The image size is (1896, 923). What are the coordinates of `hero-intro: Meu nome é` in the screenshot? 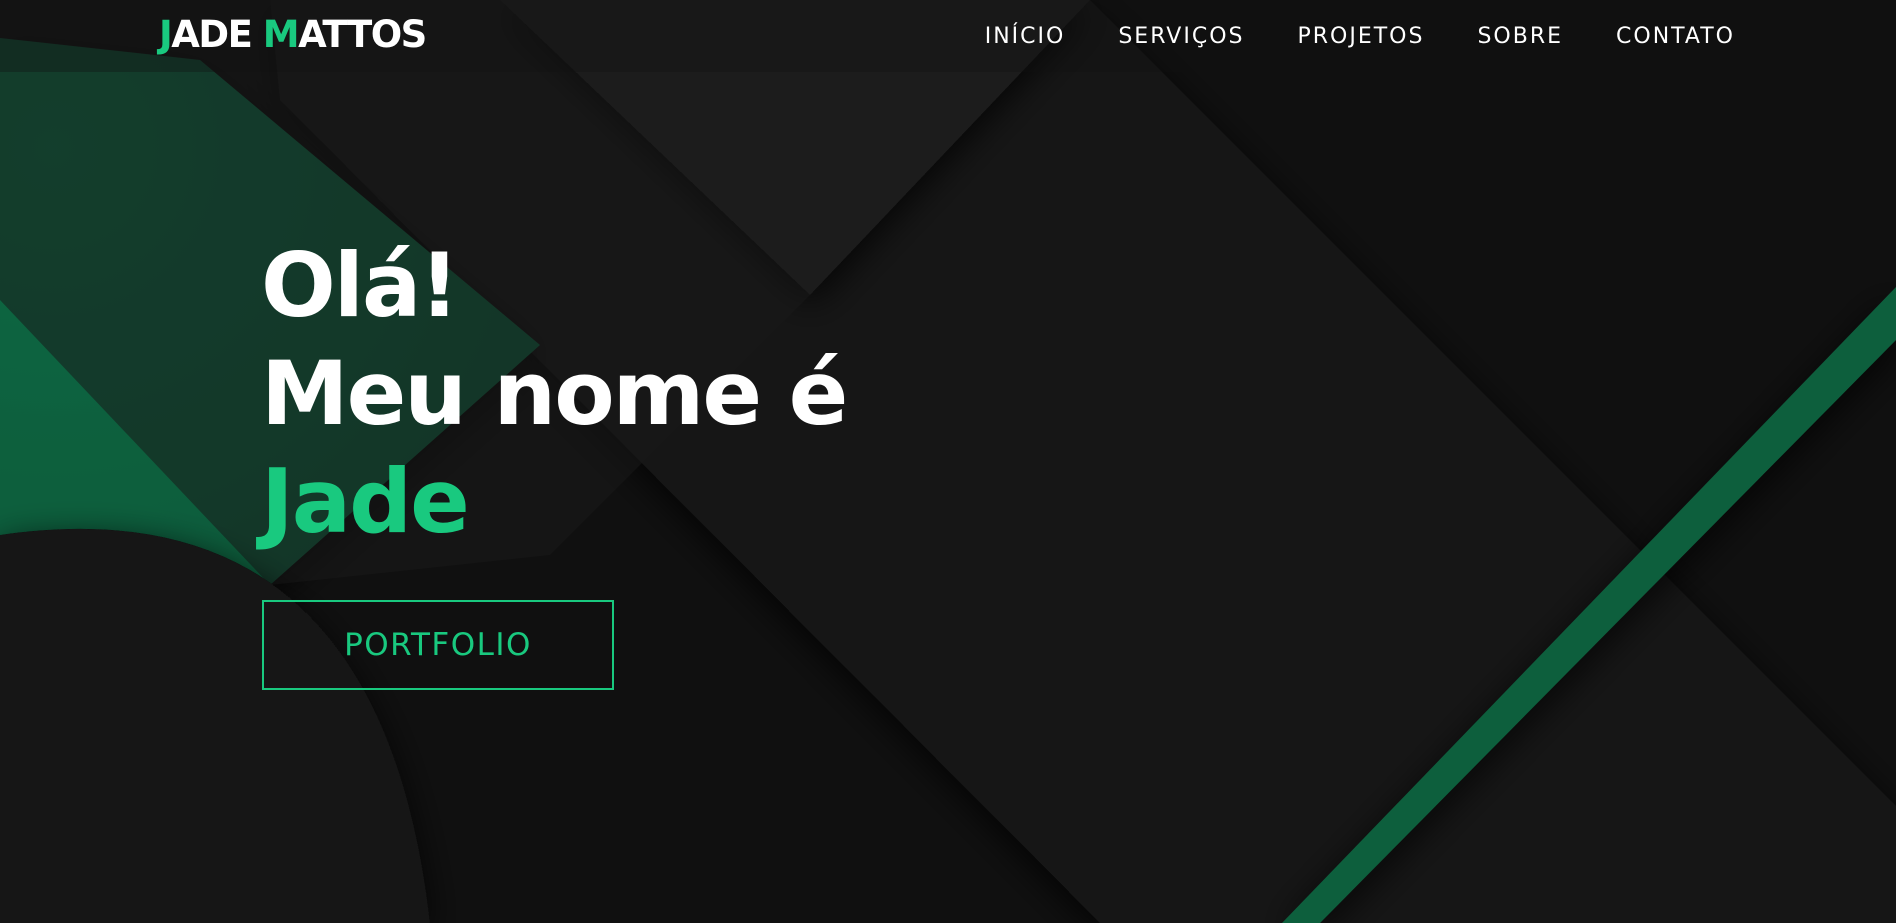 It's located at (554, 393).